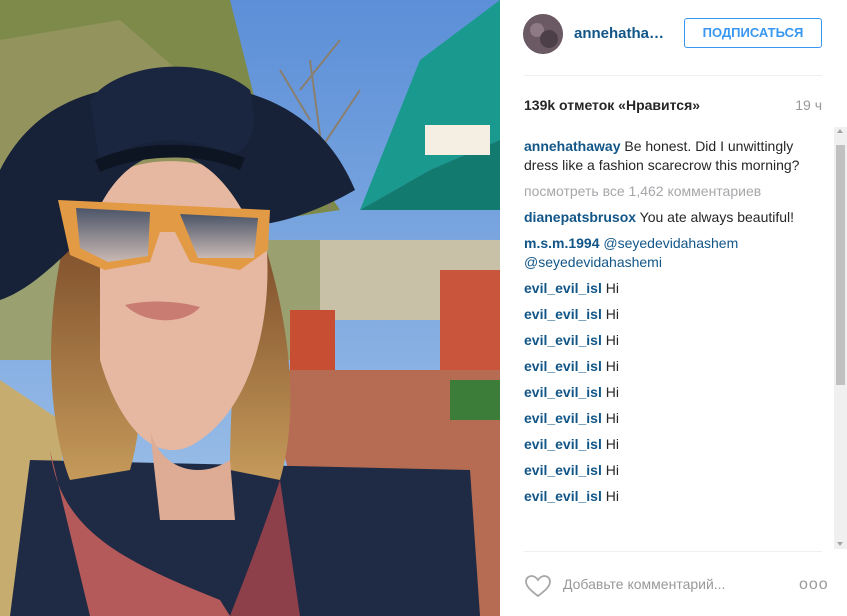 The width and height of the screenshot is (847, 616). What do you see at coordinates (562, 243) in the screenshot?
I see `comment-username: m.s.m.1994` at bounding box center [562, 243].